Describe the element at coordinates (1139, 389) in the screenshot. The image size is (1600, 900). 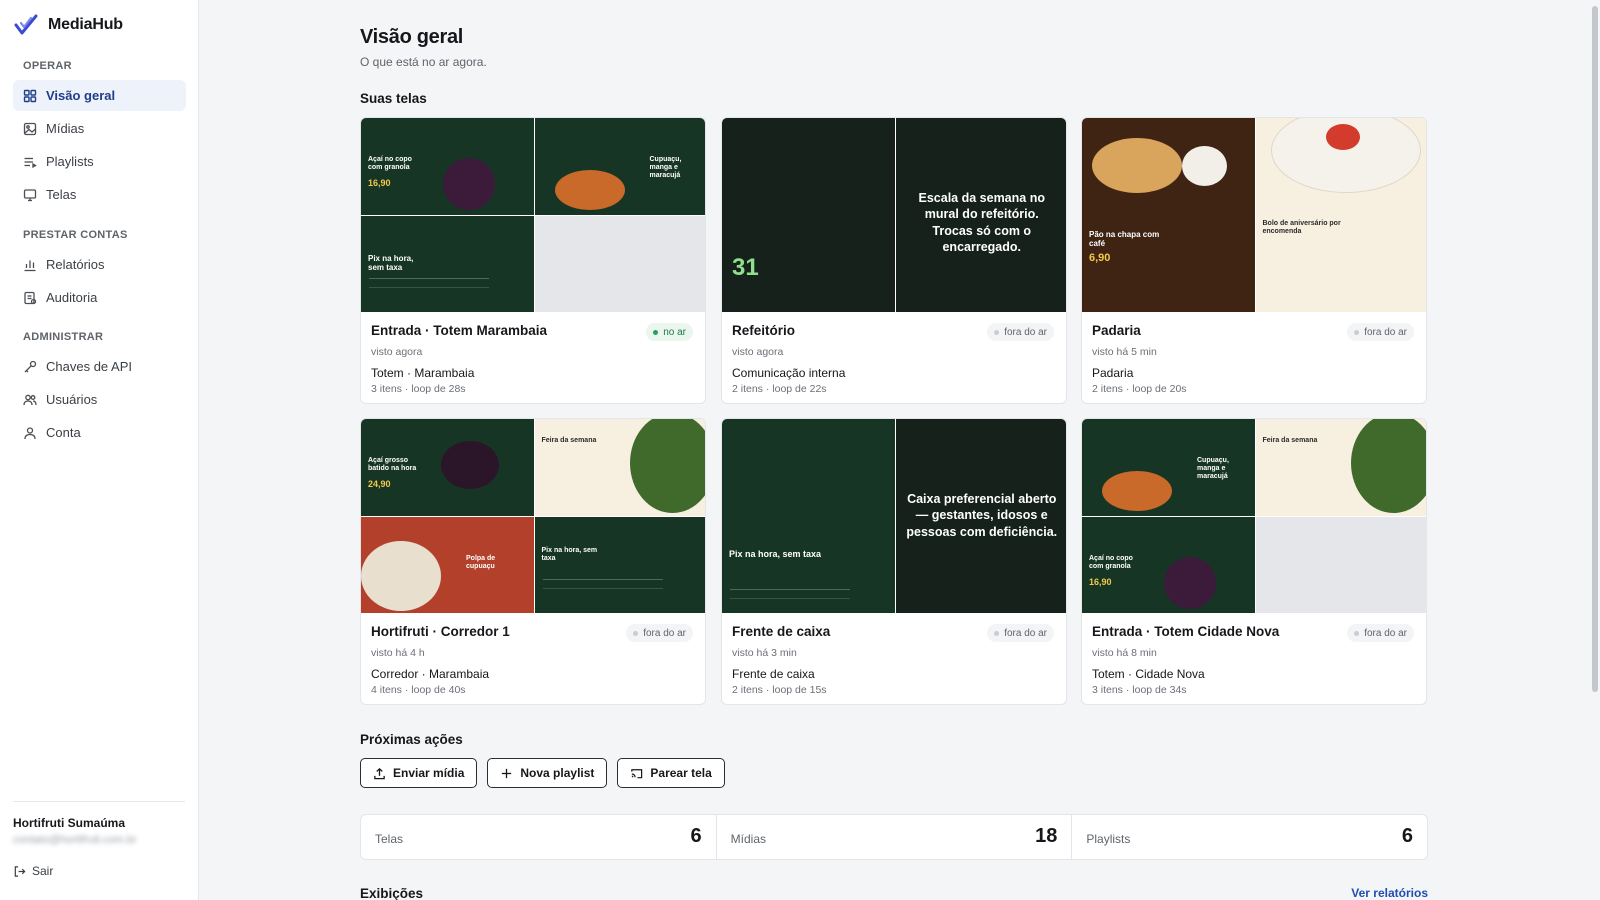
I see `playlist-meta: 2 itens · loop de 20s` at that location.